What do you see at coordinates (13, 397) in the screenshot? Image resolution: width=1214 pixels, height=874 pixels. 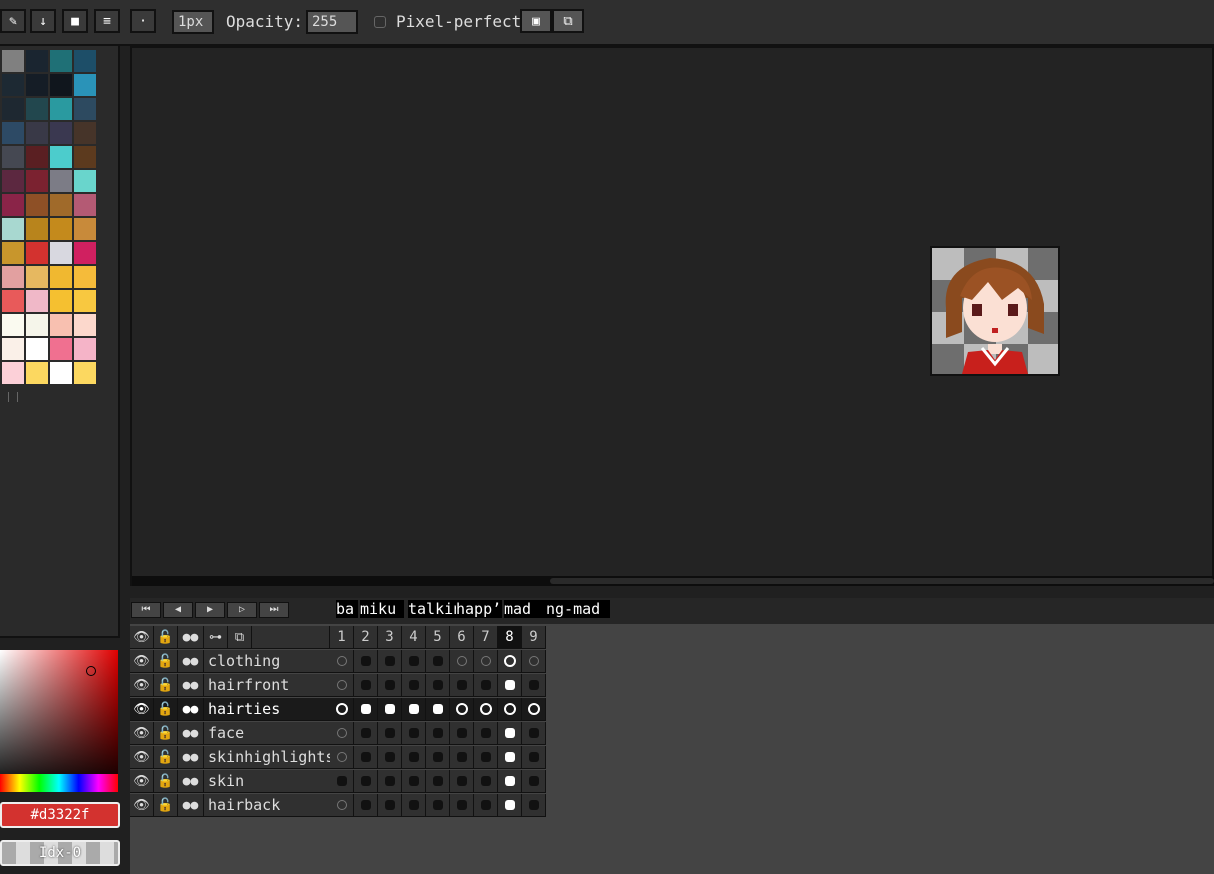 I see `palette-resize-handle` at bounding box center [13, 397].